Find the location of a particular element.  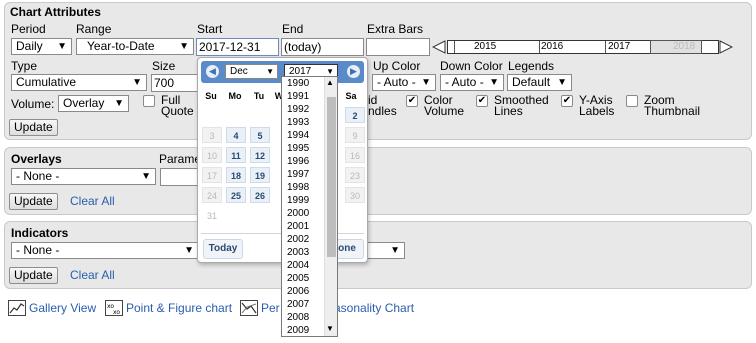

scroll-up-icon: ▲ is located at coordinates (330, 83).